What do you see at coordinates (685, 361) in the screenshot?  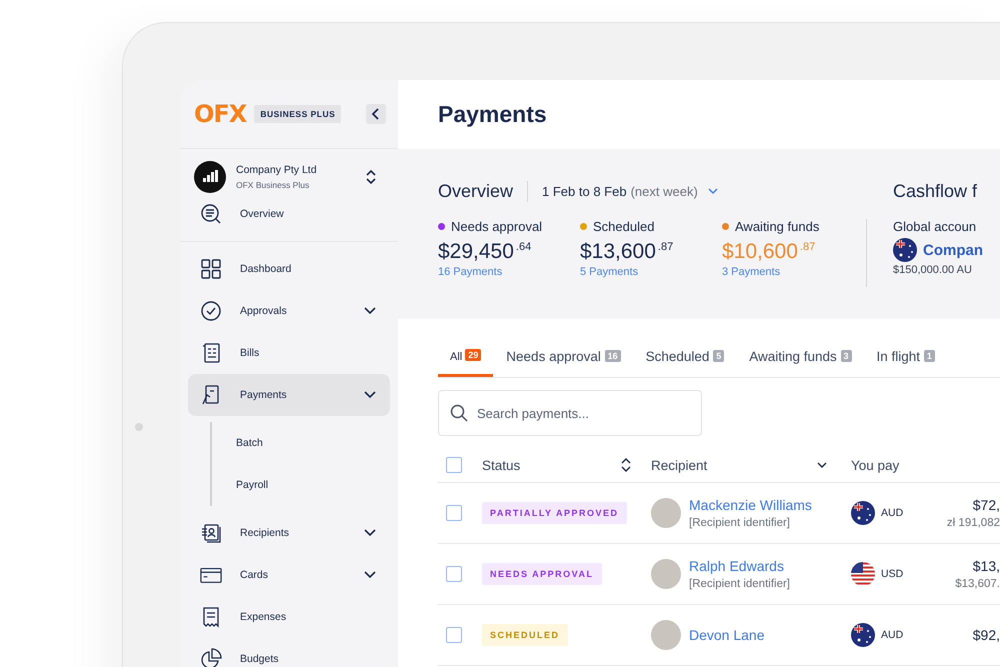 I see `filter-tab: Scheduled $^{5}$` at bounding box center [685, 361].